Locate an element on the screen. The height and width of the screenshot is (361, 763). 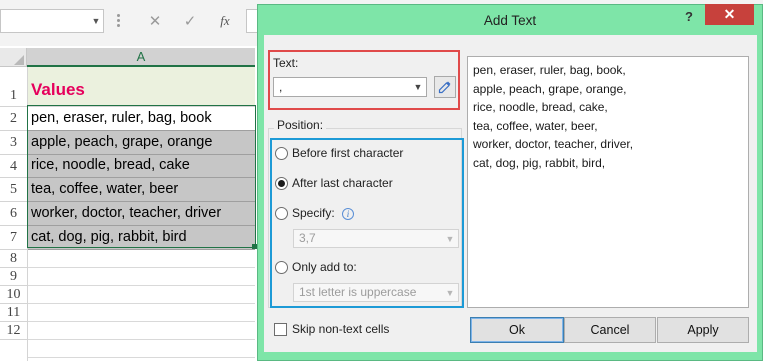
radio-after-last: After last character is located at coordinates (334, 183).